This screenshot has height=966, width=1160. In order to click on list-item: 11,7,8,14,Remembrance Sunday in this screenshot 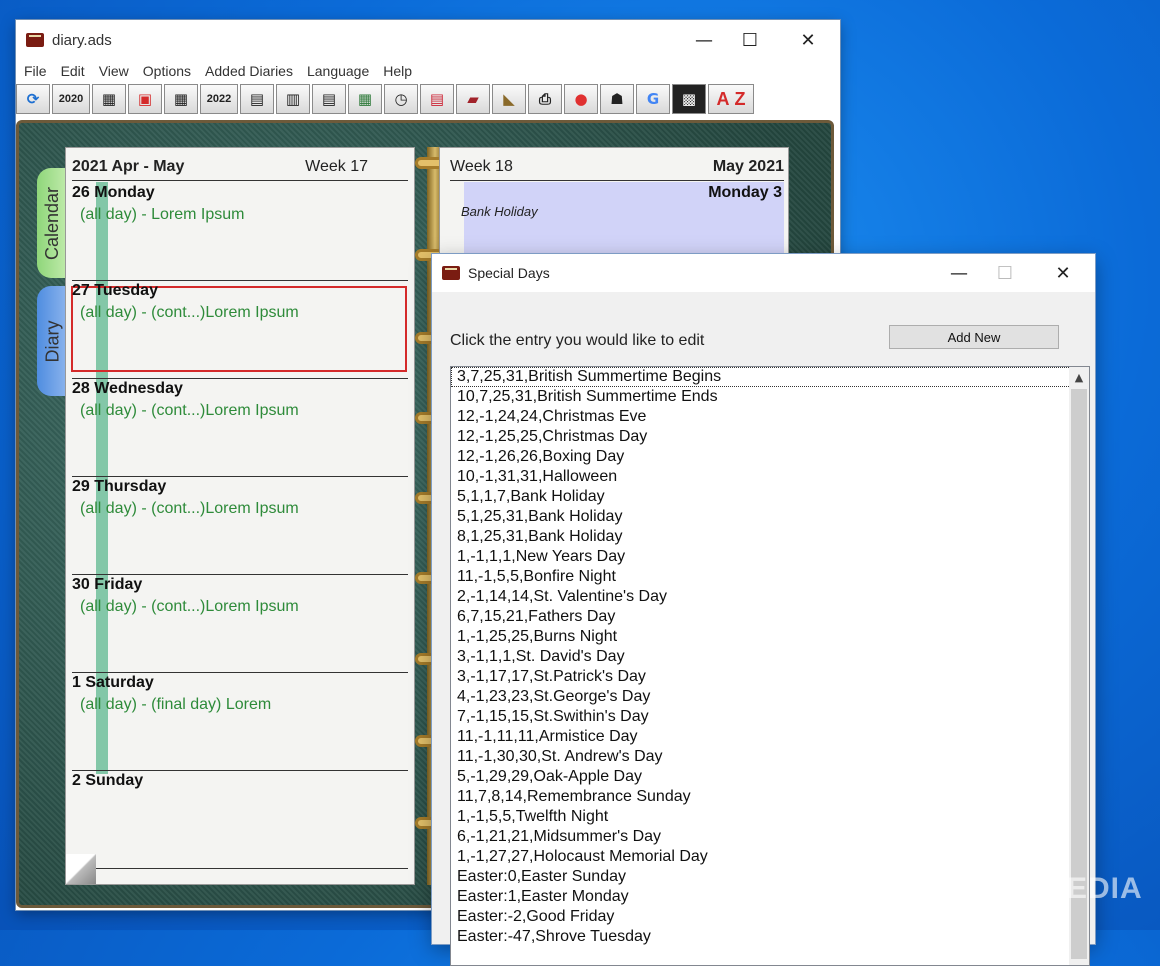, I will do `click(770, 797)`.